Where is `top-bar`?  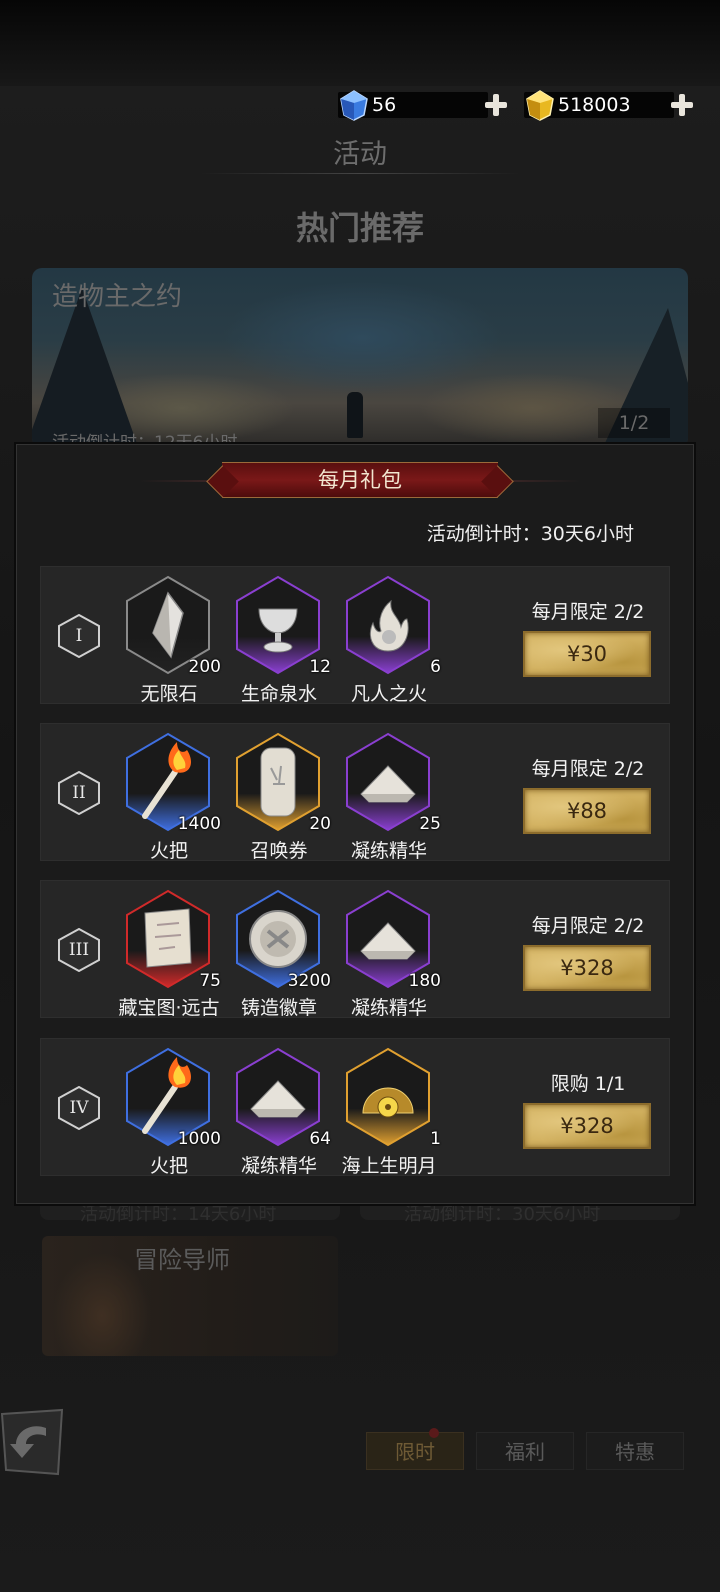 top-bar is located at coordinates (360, 43).